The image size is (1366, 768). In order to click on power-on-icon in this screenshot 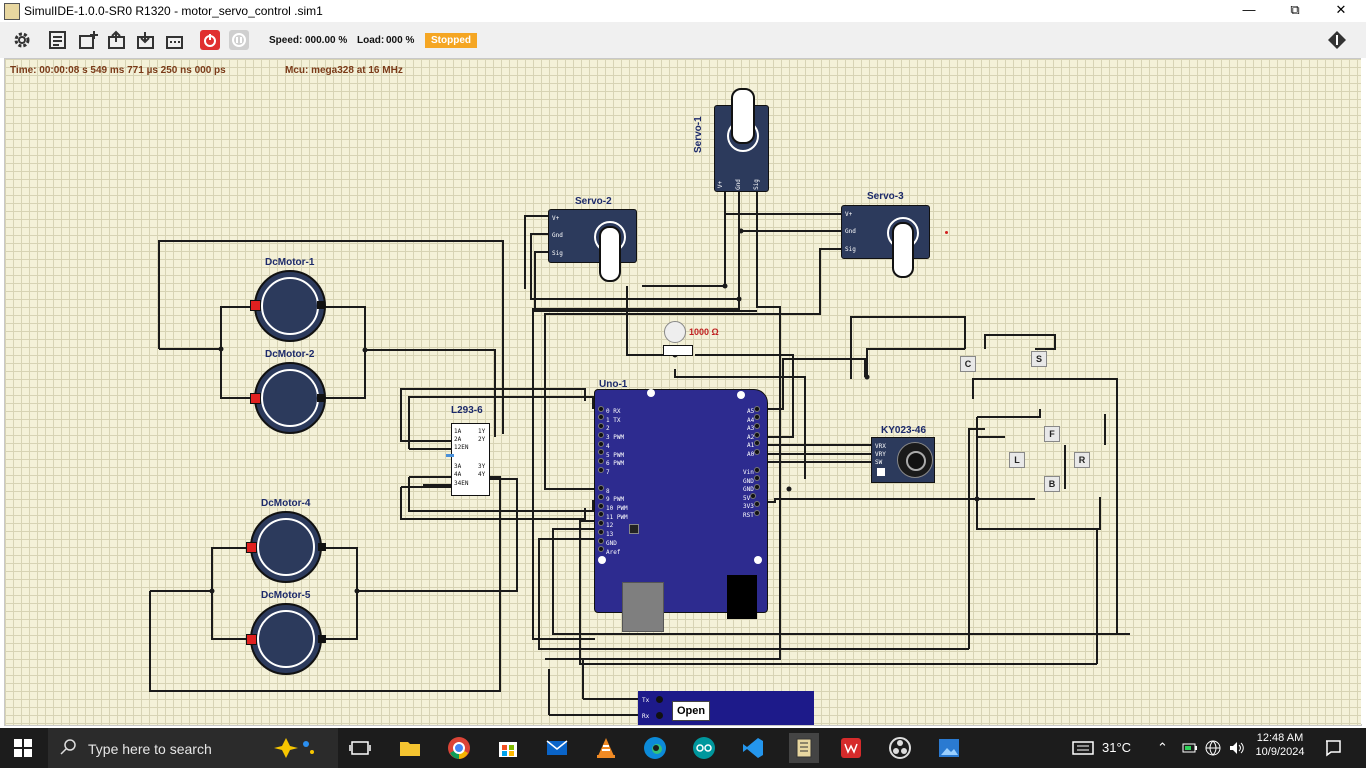, I will do `click(210, 40)`.